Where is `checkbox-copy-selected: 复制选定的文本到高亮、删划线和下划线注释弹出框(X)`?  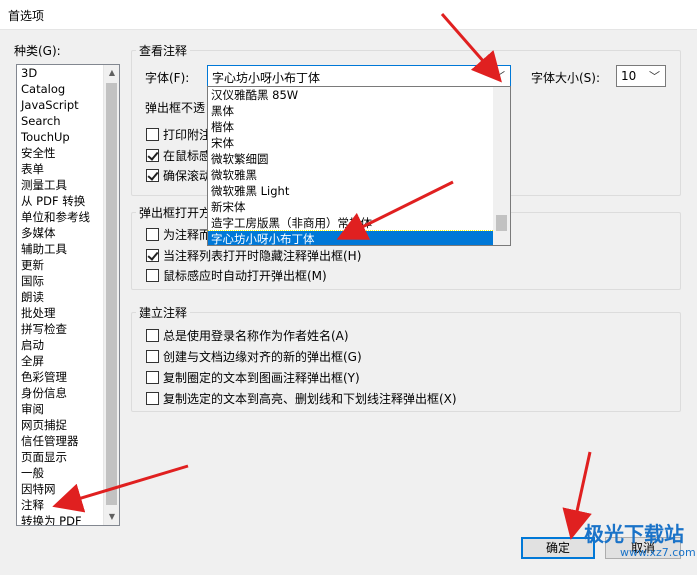
checkbox-copy-selected: 复制选定的文本到高亮、删划线和下划线注释弹出框(X) is located at coordinates (301, 399).